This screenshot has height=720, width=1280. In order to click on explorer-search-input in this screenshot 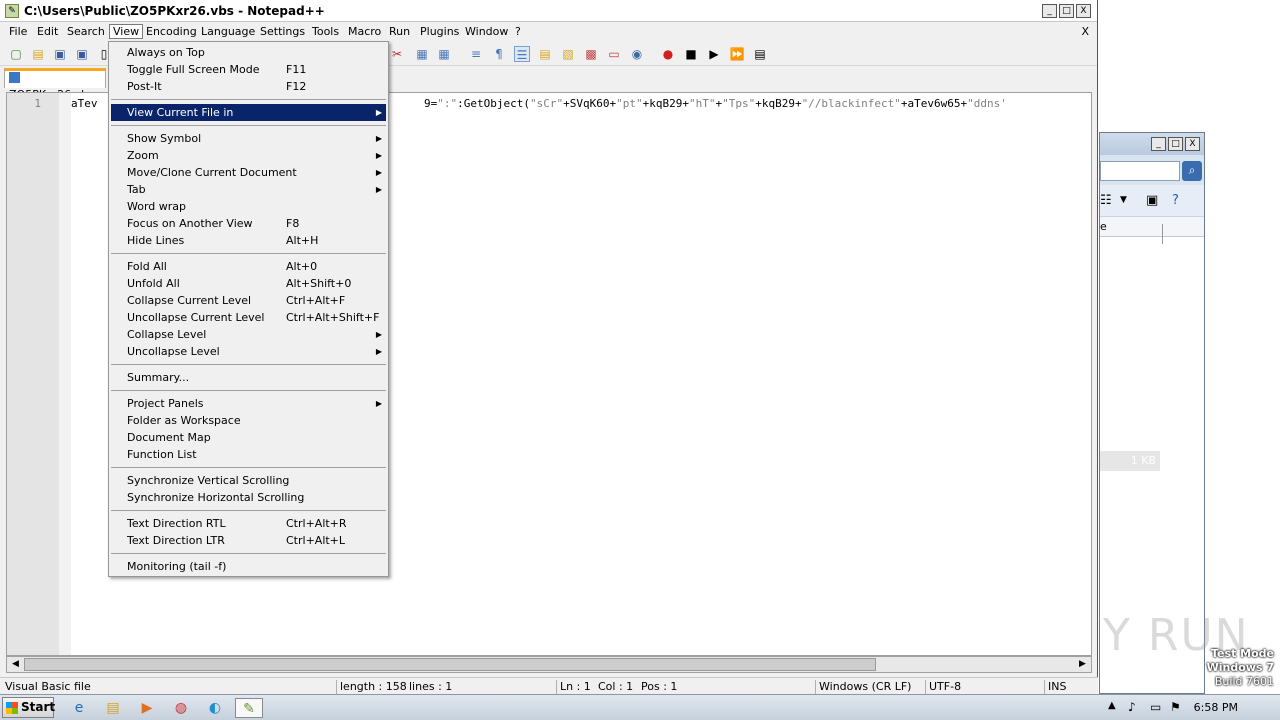, I will do `click(1140, 171)`.